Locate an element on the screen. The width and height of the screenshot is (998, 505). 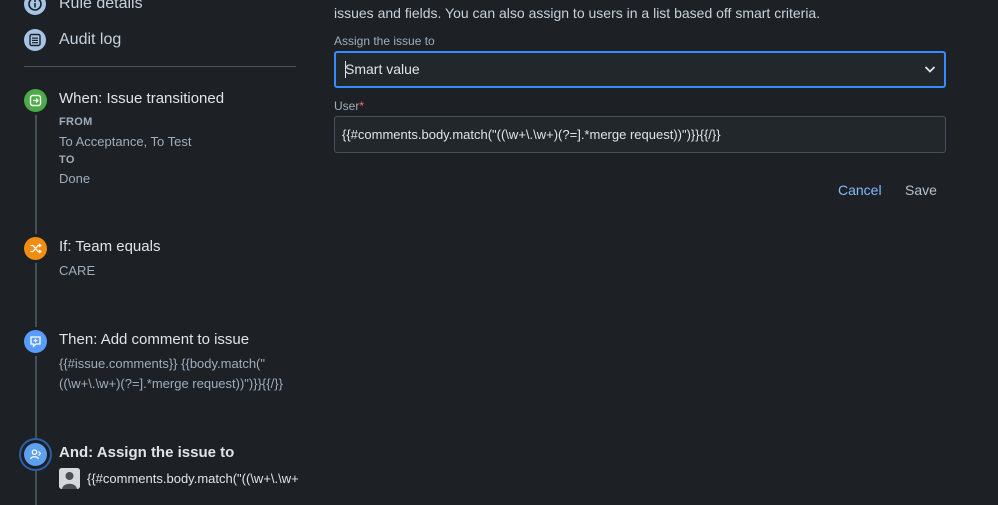
comment-action-value-line1: {{#issue.comments}} {{body.match(" is located at coordinates (162, 363).